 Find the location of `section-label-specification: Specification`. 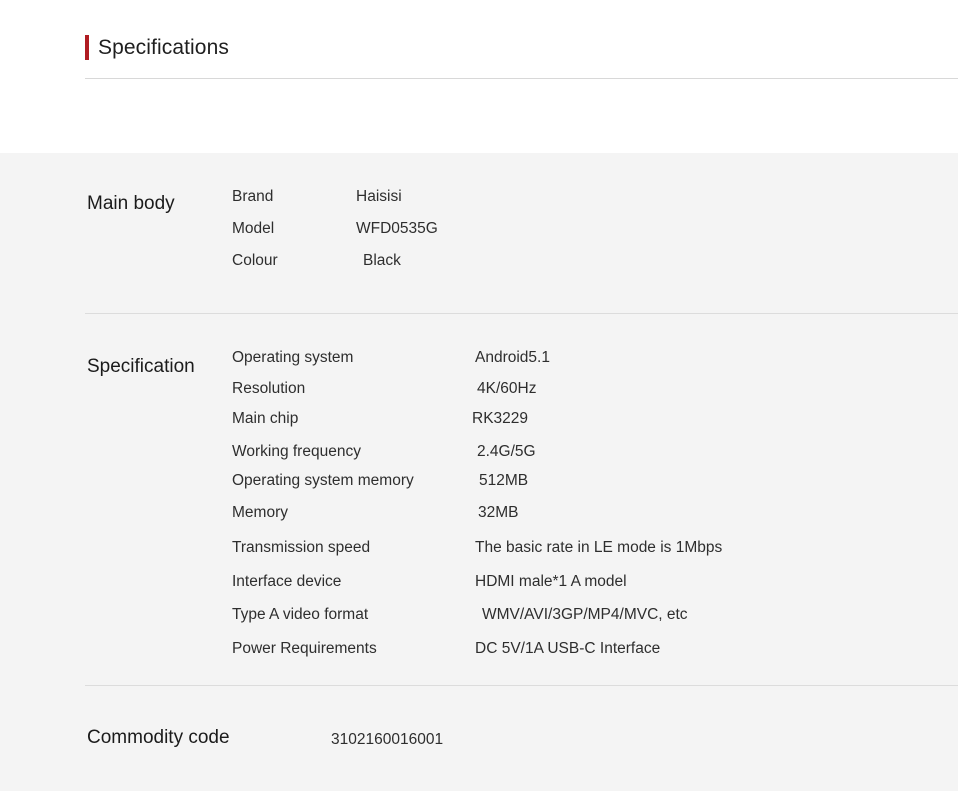

section-label-specification: Specification is located at coordinates (141, 366).